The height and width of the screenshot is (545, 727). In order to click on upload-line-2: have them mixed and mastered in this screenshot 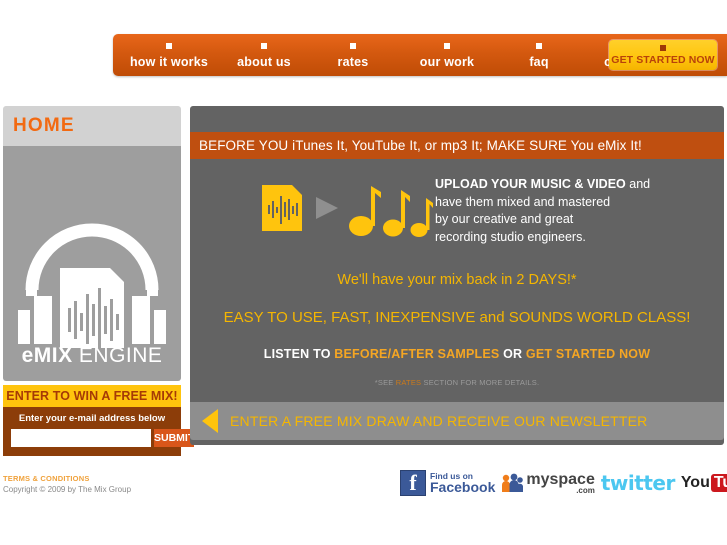, I will do `click(523, 201)`.